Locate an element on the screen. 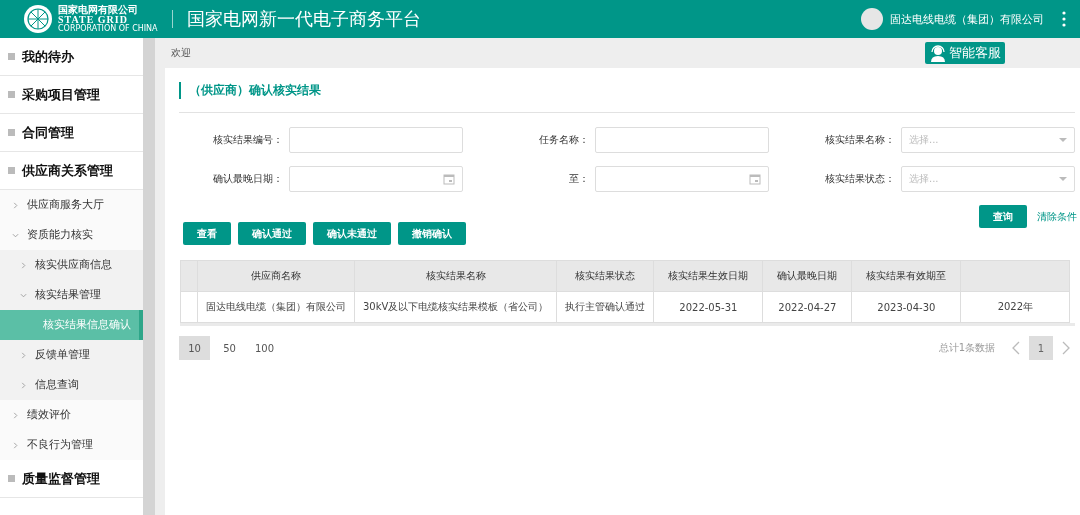 This screenshot has width=1080, height=515. table-cell: 2022-05-31 is located at coordinates (708, 307).